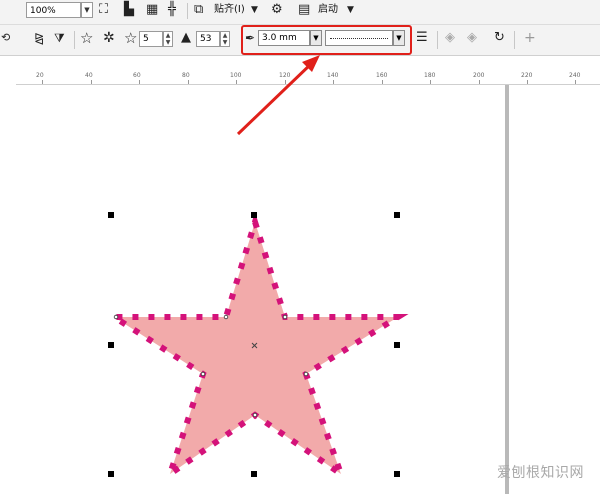 The height and width of the screenshot is (494, 600). I want to click on selection-handle-top-left, so click(111, 215).